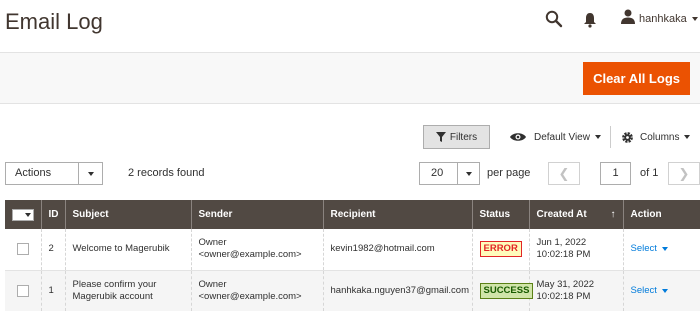 The height and width of the screenshot is (311, 700). Describe the element at coordinates (127, 214) in the screenshot. I see `column-header-subject: Subject` at that location.